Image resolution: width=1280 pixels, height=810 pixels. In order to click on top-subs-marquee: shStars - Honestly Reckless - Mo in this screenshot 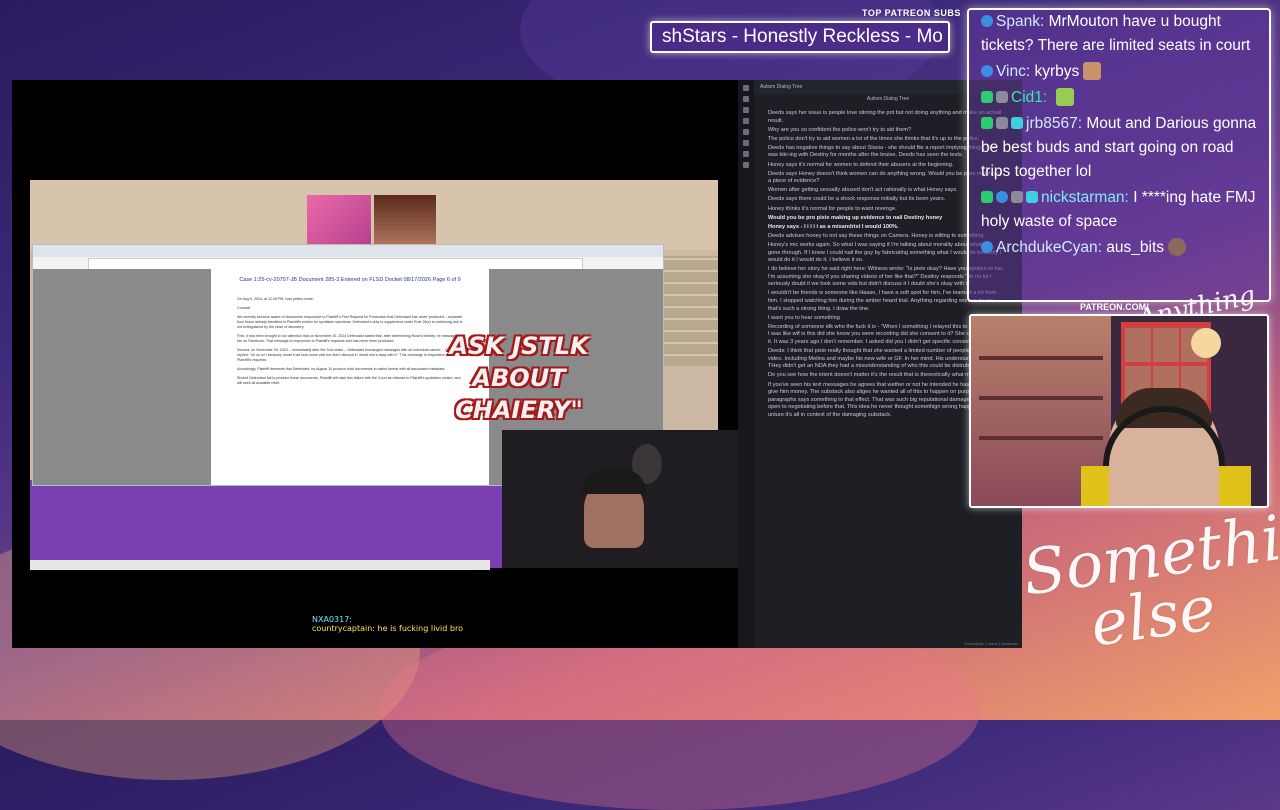, I will do `click(800, 37)`.